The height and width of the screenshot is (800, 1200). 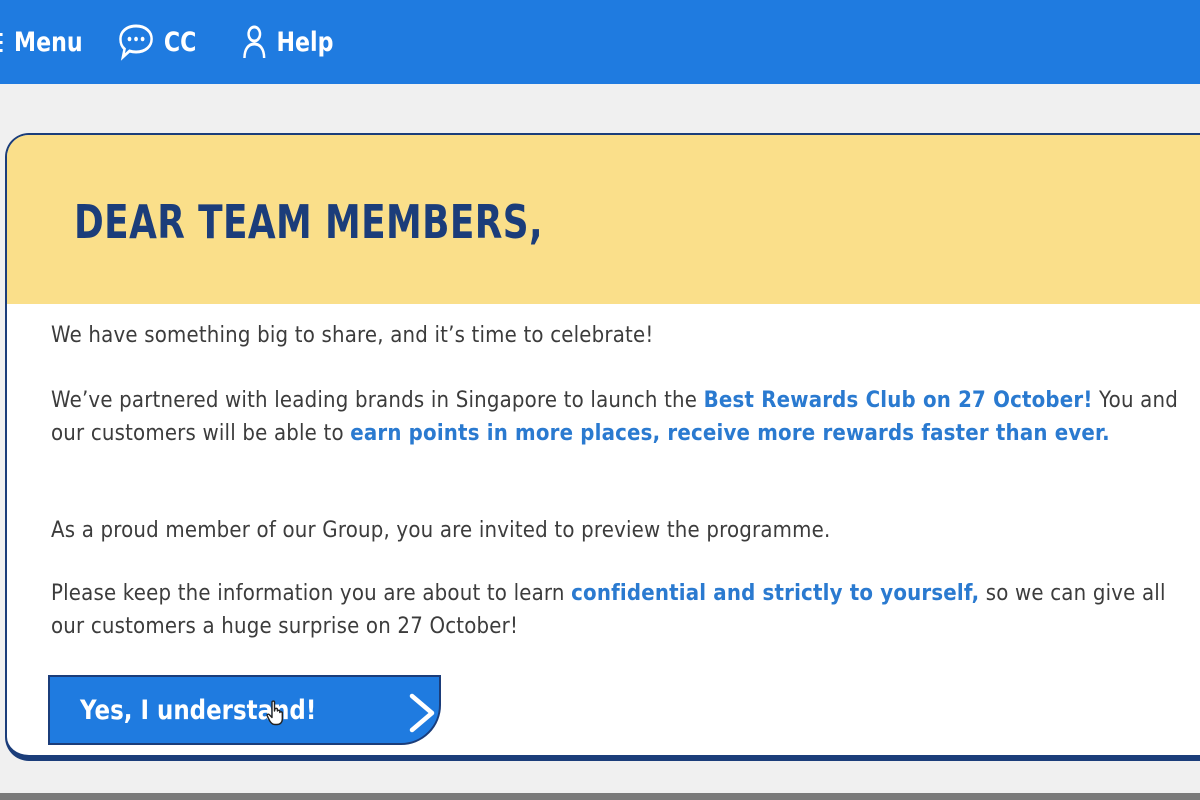 What do you see at coordinates (157, 42) in the screenshot?
I see `cc-button: CC` at bounding box center [157, 42].